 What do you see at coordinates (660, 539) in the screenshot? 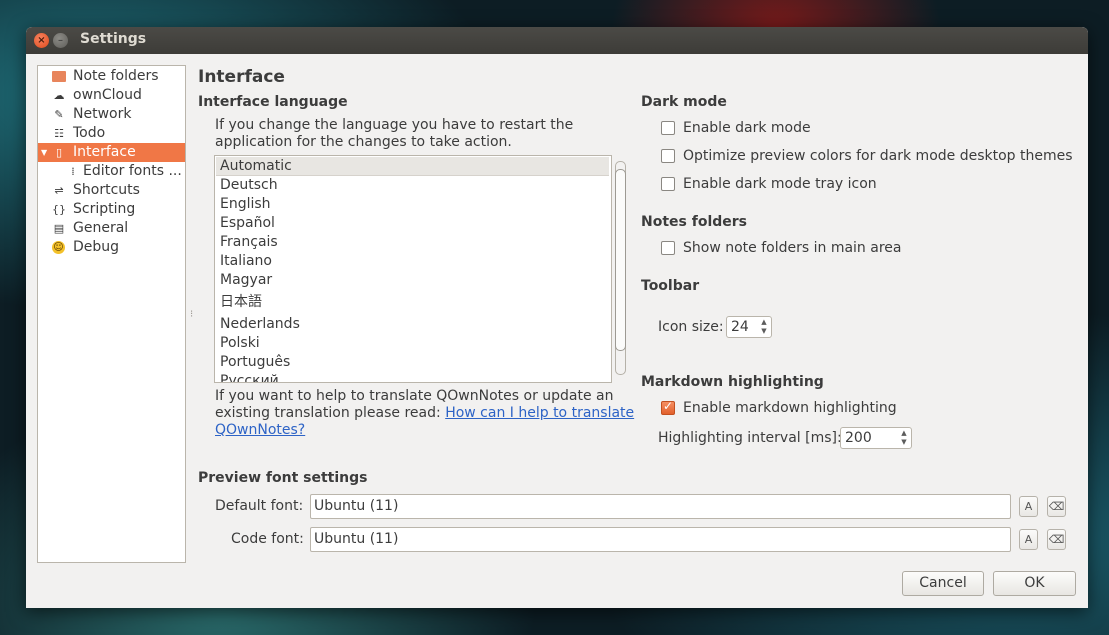
I see `code-font-field: Ubuntu (11)` at bounding box center [660, 539].